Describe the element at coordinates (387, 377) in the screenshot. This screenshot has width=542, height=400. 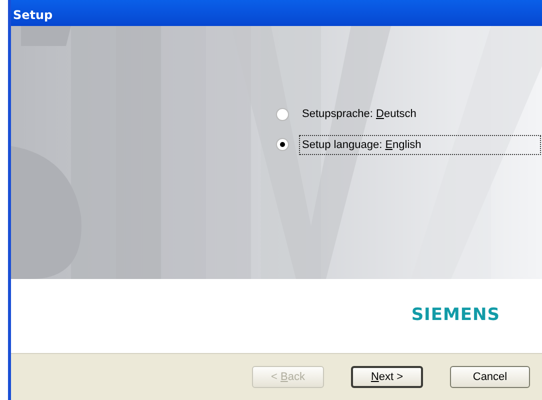
I see `next-button: Next >` at that location.